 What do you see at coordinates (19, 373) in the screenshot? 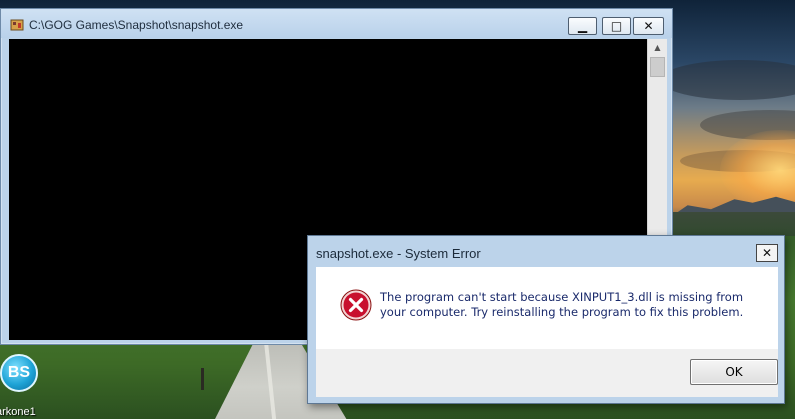
I see `desktop-shortcut-icon: BS` at bounding box center [19, 373].